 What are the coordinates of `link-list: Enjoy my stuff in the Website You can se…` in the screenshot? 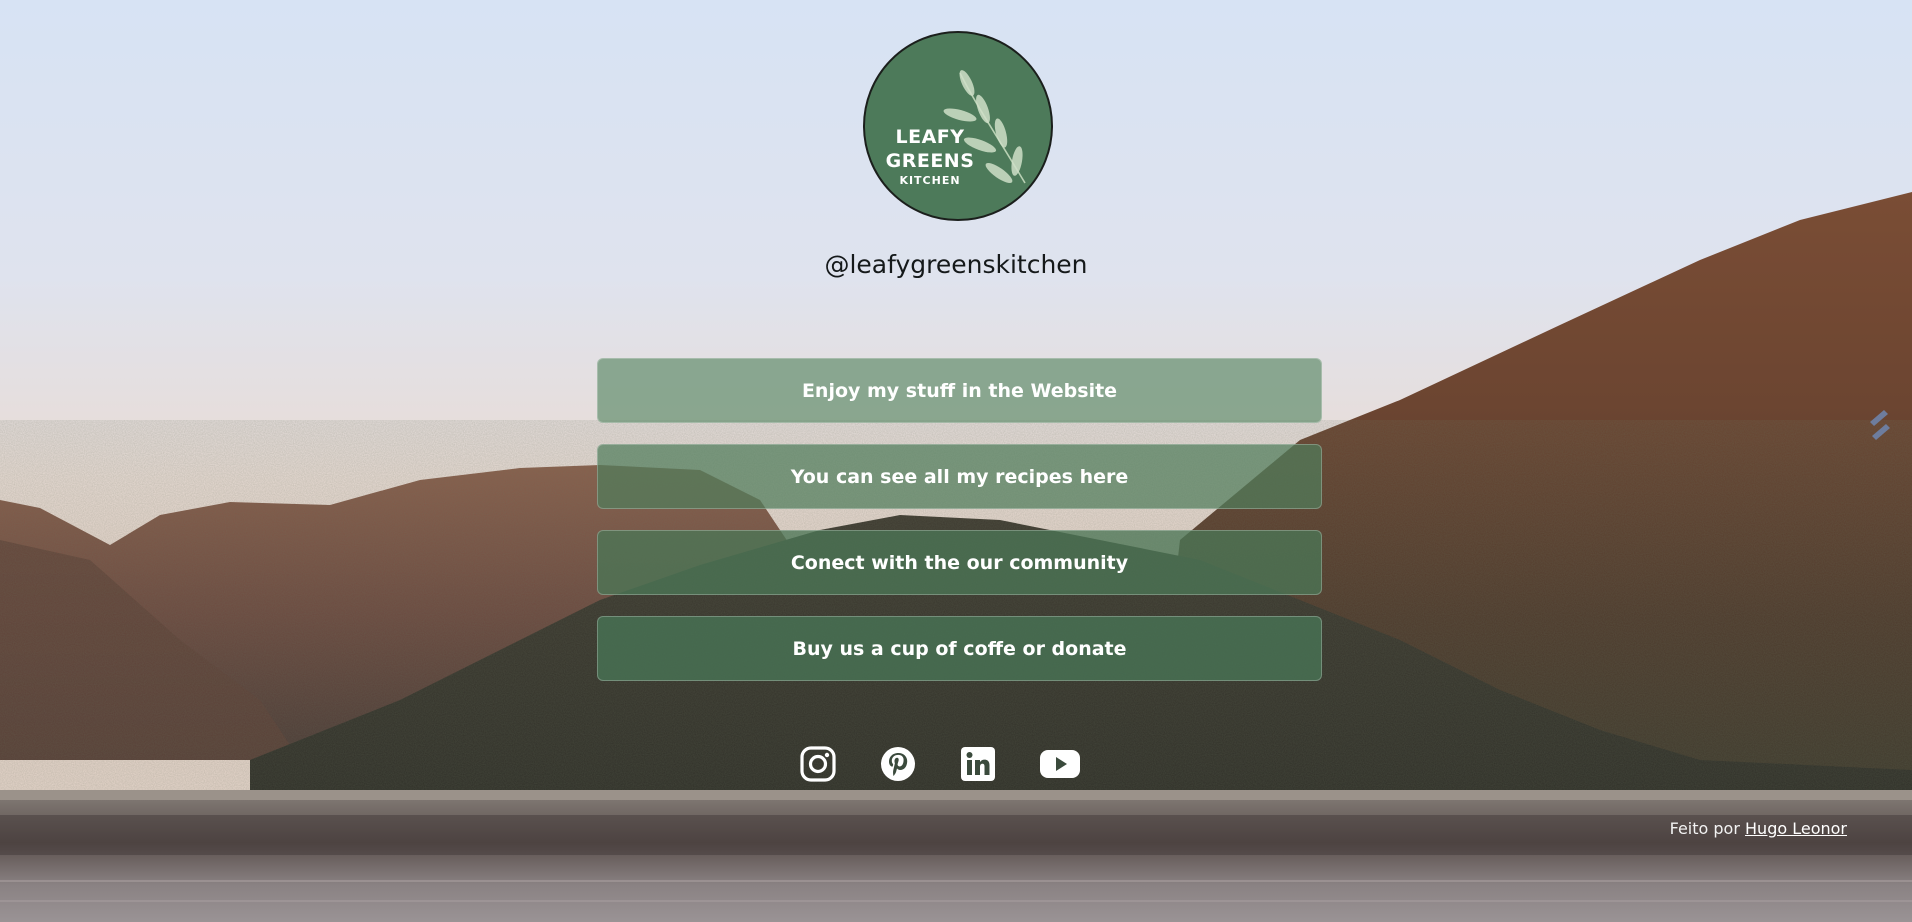 It's located at (959, 530).